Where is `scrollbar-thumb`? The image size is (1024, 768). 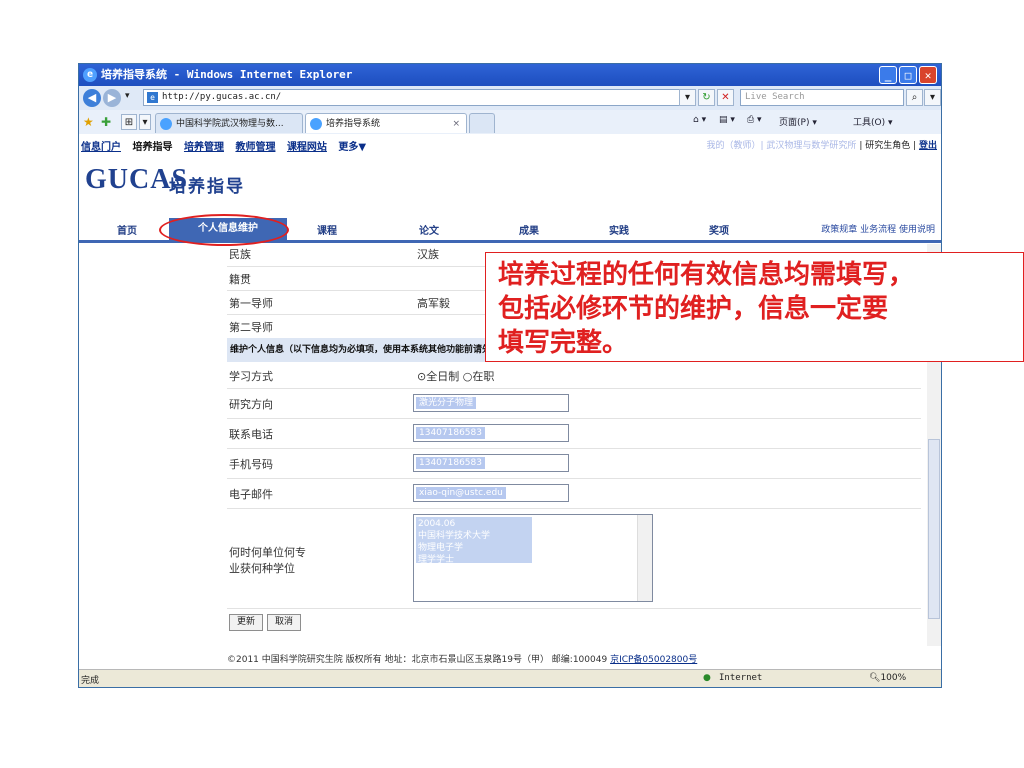 scrollbar-thumb is located at coordinates (934, 529).